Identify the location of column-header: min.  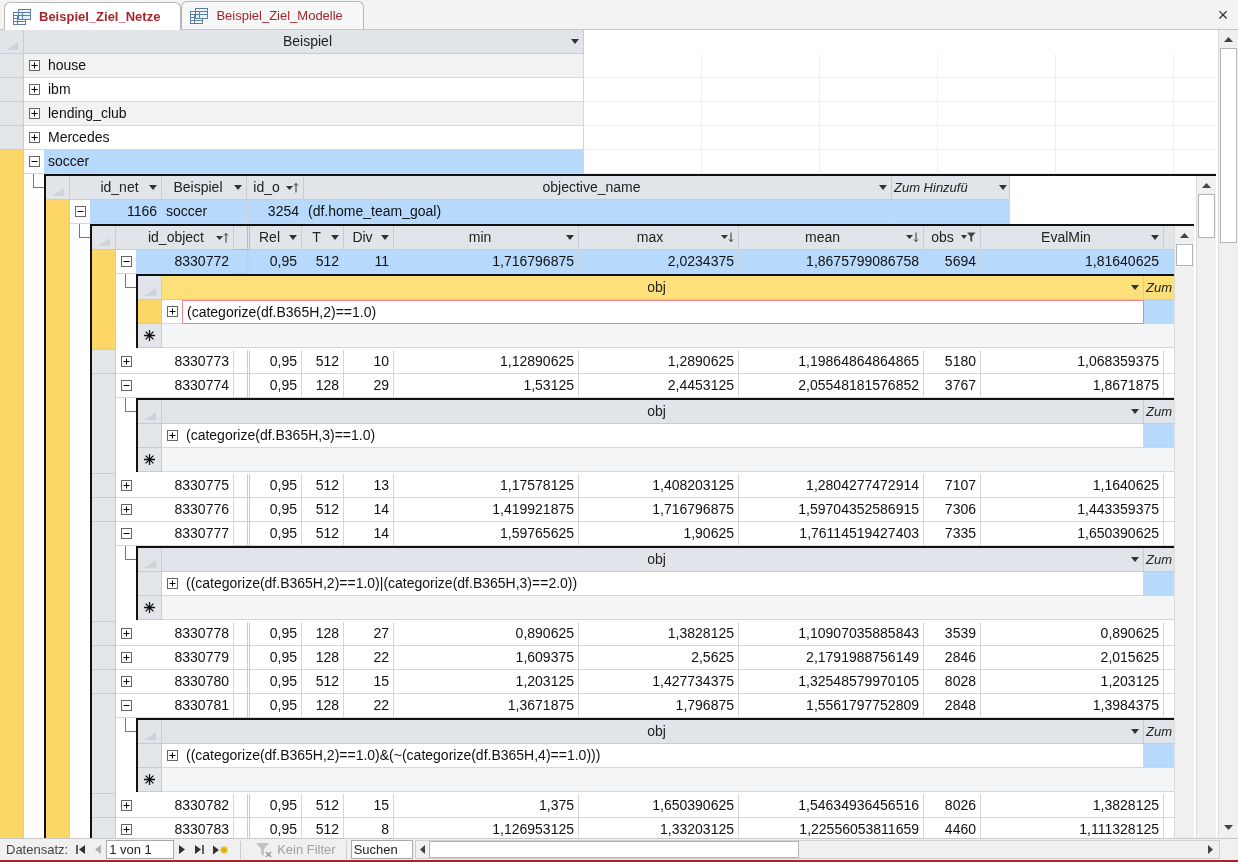
(486, 238).